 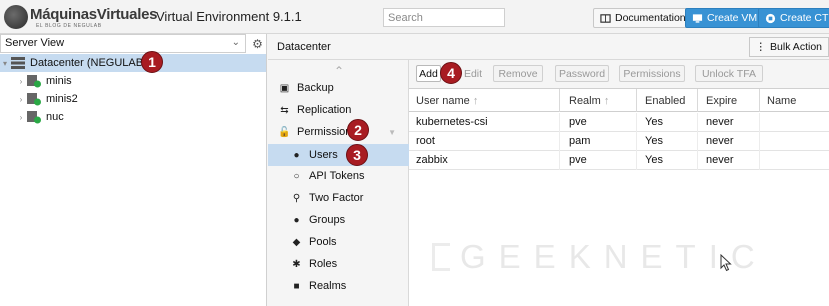 What do you see at coordinates (324, 110) in the screenshot?
I see `nav-item-label: Replication` at bounding box center [324, 110].